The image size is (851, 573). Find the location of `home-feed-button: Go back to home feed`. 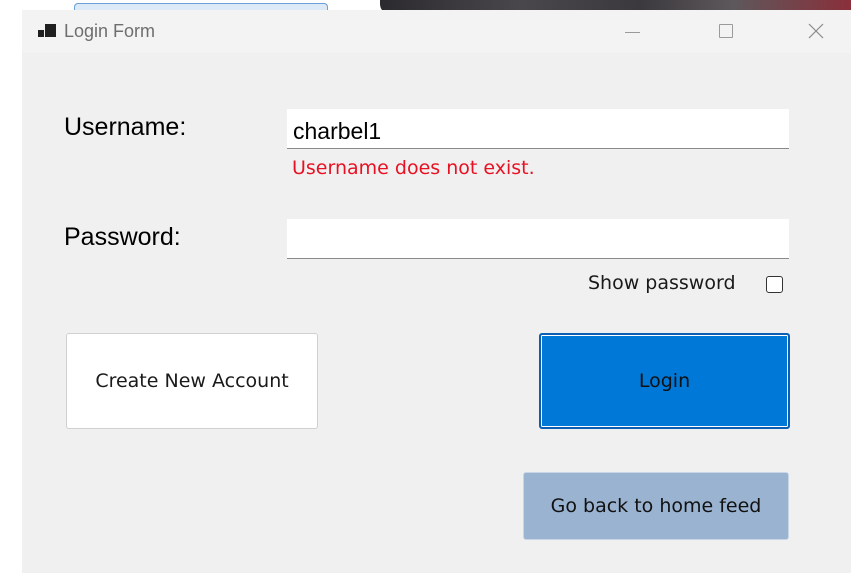

home-feed-button: Go back to home feed is located at coordinates (656, 506).